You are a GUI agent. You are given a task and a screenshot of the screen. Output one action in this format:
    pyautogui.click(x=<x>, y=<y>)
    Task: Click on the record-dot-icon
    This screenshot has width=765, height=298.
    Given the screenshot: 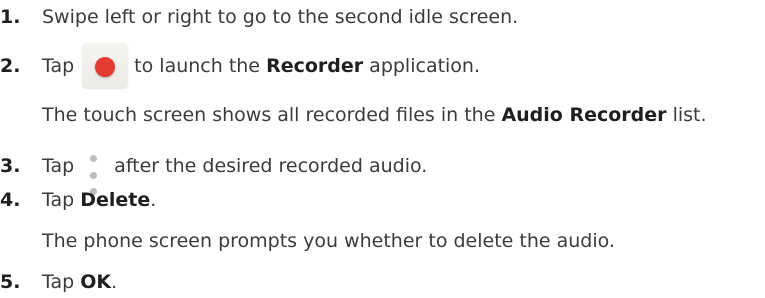 What is the action you would take?
    pyautogui.click(x=105, y=67)
    